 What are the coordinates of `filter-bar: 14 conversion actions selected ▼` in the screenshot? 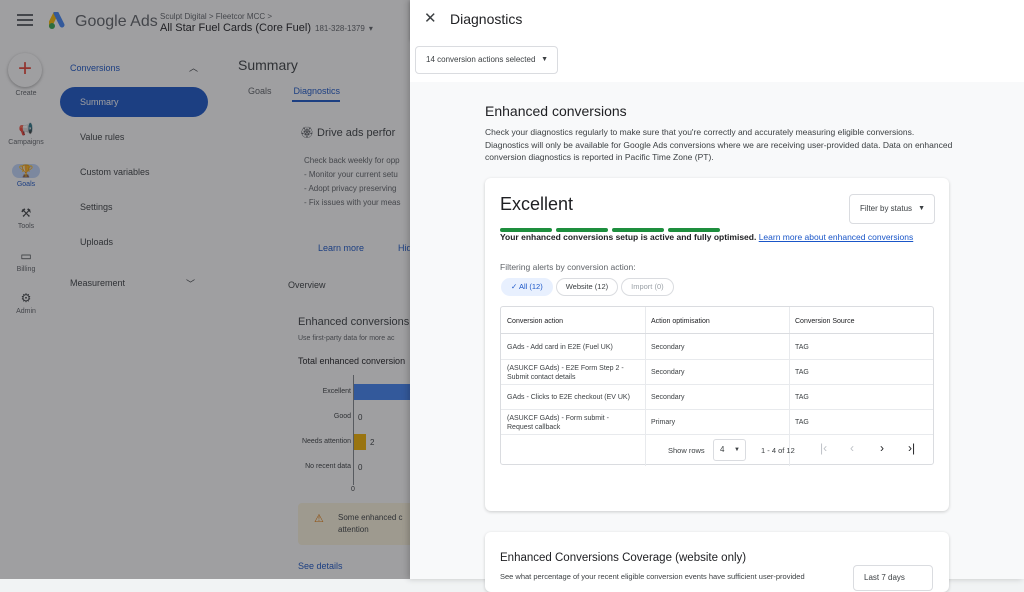 It's located at (717, 61).